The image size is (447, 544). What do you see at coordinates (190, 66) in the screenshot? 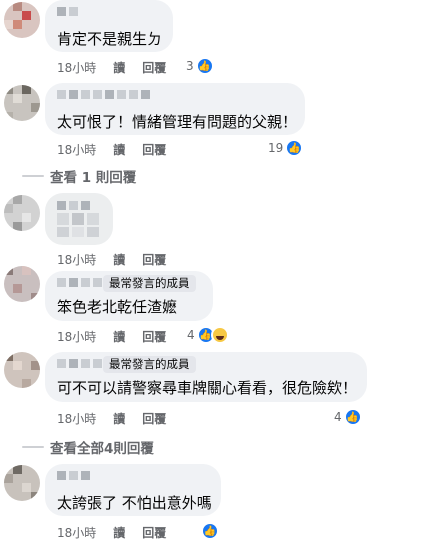
I see `reaction-count: 3` at bounding box center [190, 66].